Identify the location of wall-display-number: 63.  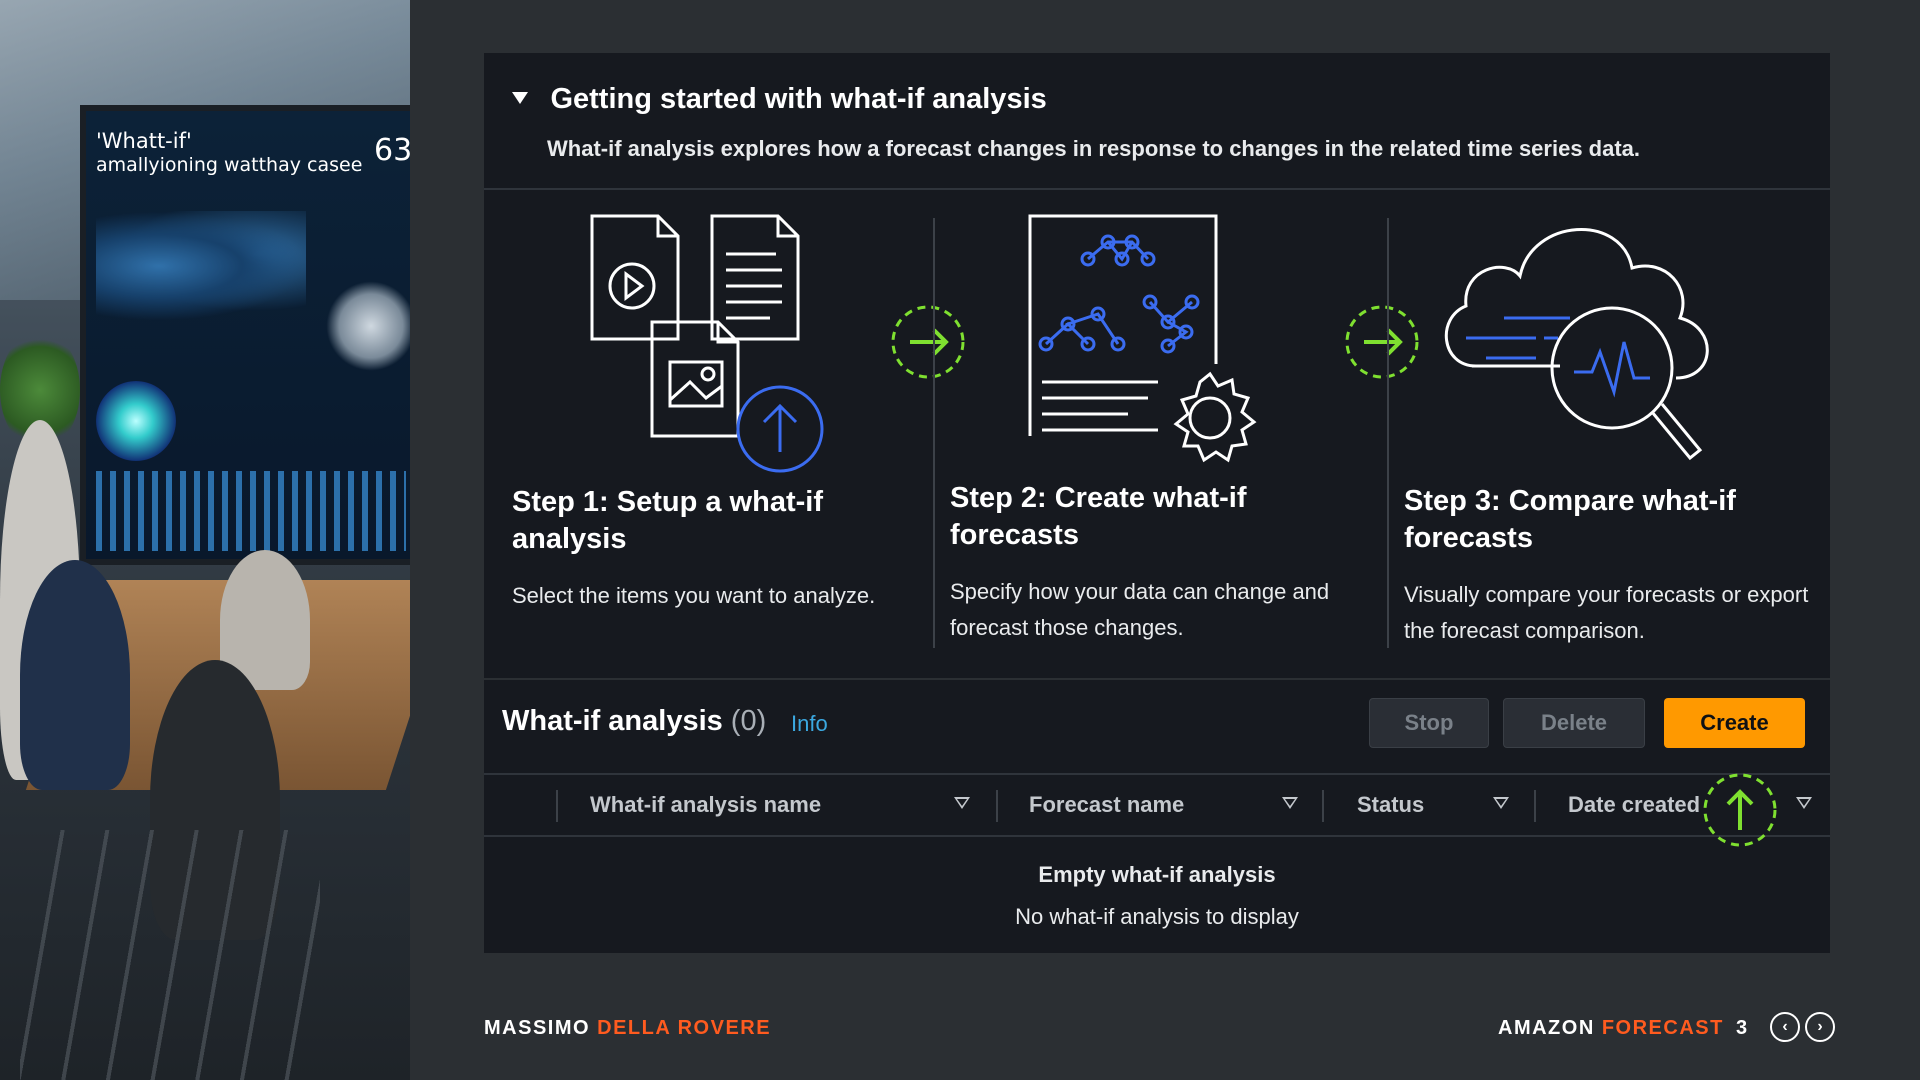
(392, 150).